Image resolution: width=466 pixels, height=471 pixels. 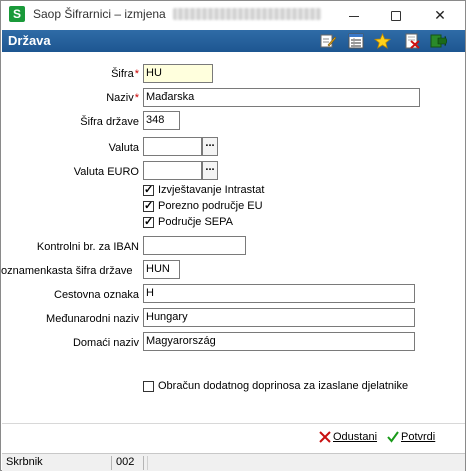 What do you see at coordinates (148, 386) in the screenshot?
I see `obracun-checkbox` at bounding box center [148, 386].